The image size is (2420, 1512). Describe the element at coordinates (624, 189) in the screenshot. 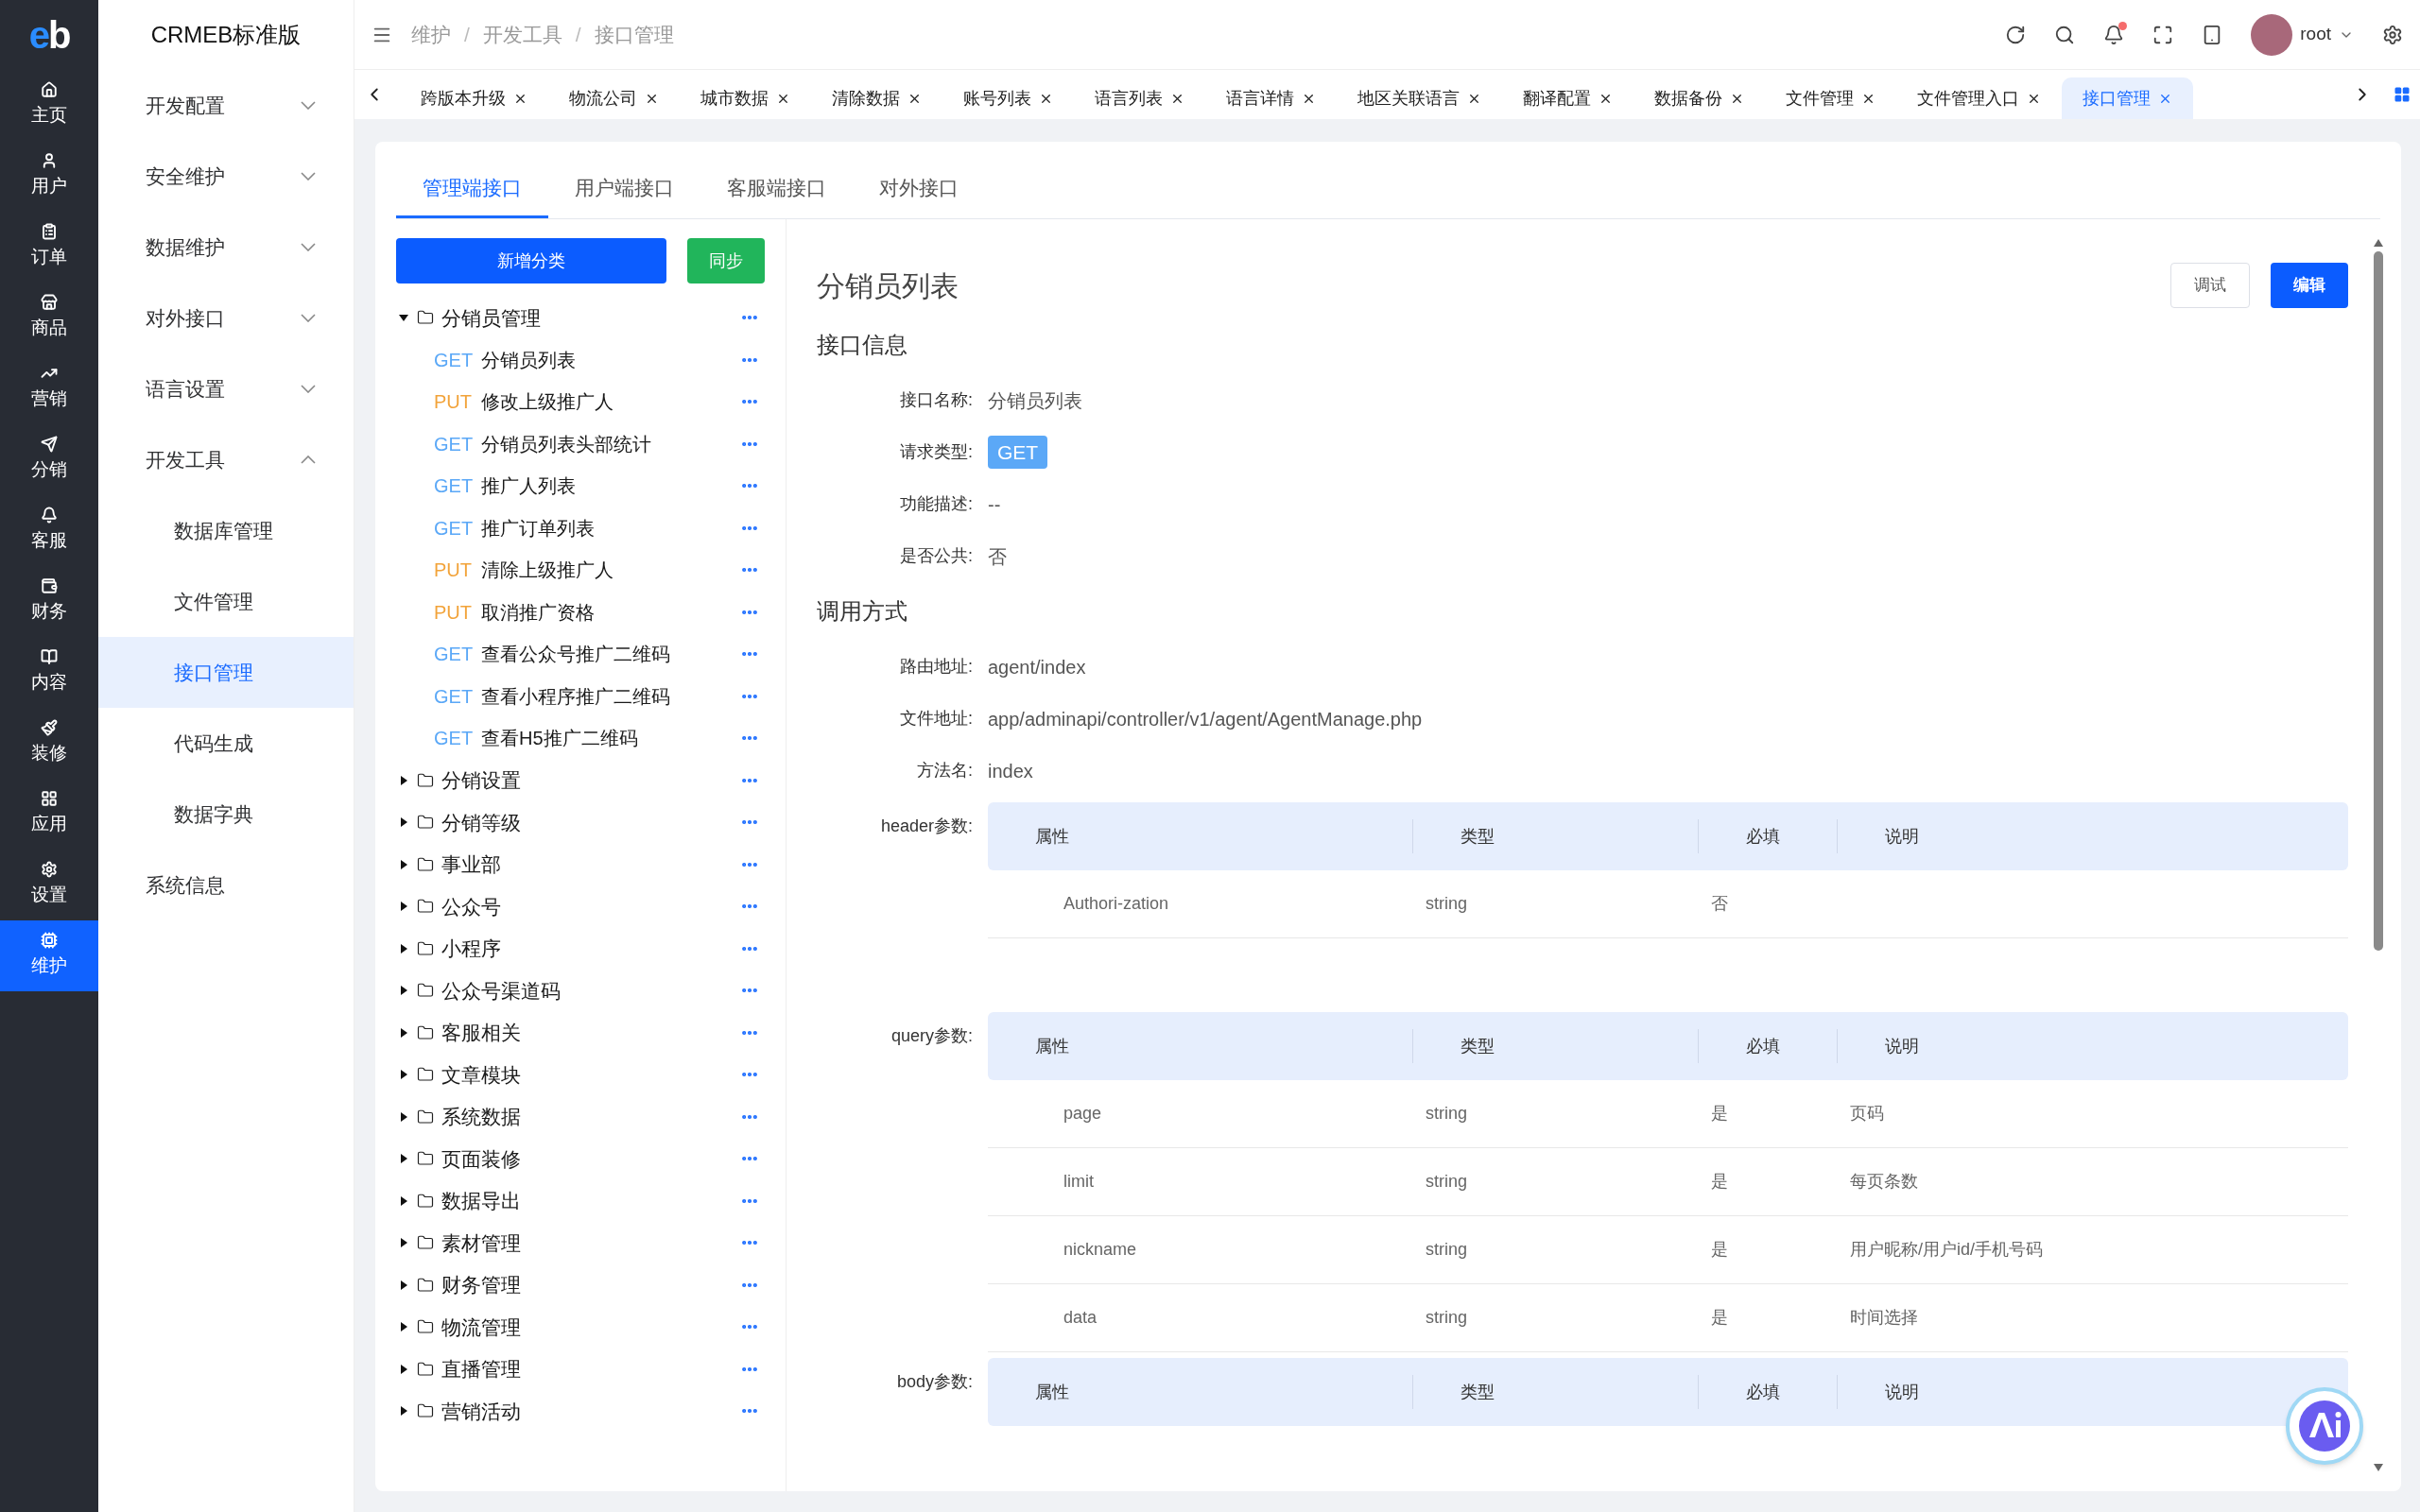

I see `api-tab: 用户端接口` at that location.